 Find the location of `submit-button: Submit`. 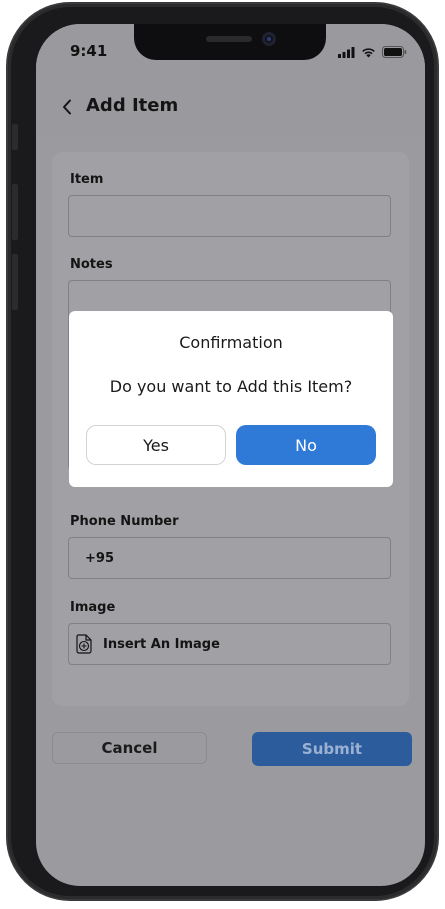

submit-button: Submit is located at coordinates (332, 749).